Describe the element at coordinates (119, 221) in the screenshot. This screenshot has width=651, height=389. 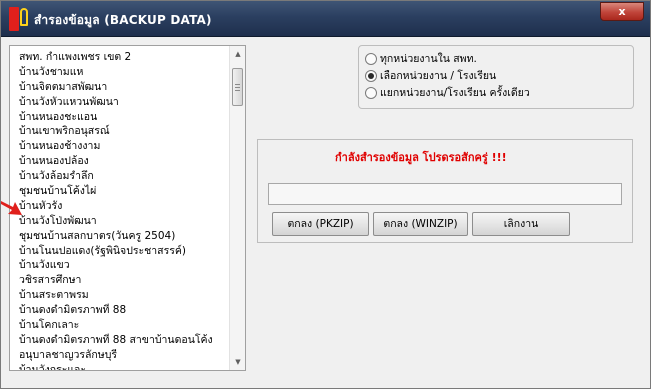
I see `list-item: บ้านวังโป่งพัฒนา` at that location.